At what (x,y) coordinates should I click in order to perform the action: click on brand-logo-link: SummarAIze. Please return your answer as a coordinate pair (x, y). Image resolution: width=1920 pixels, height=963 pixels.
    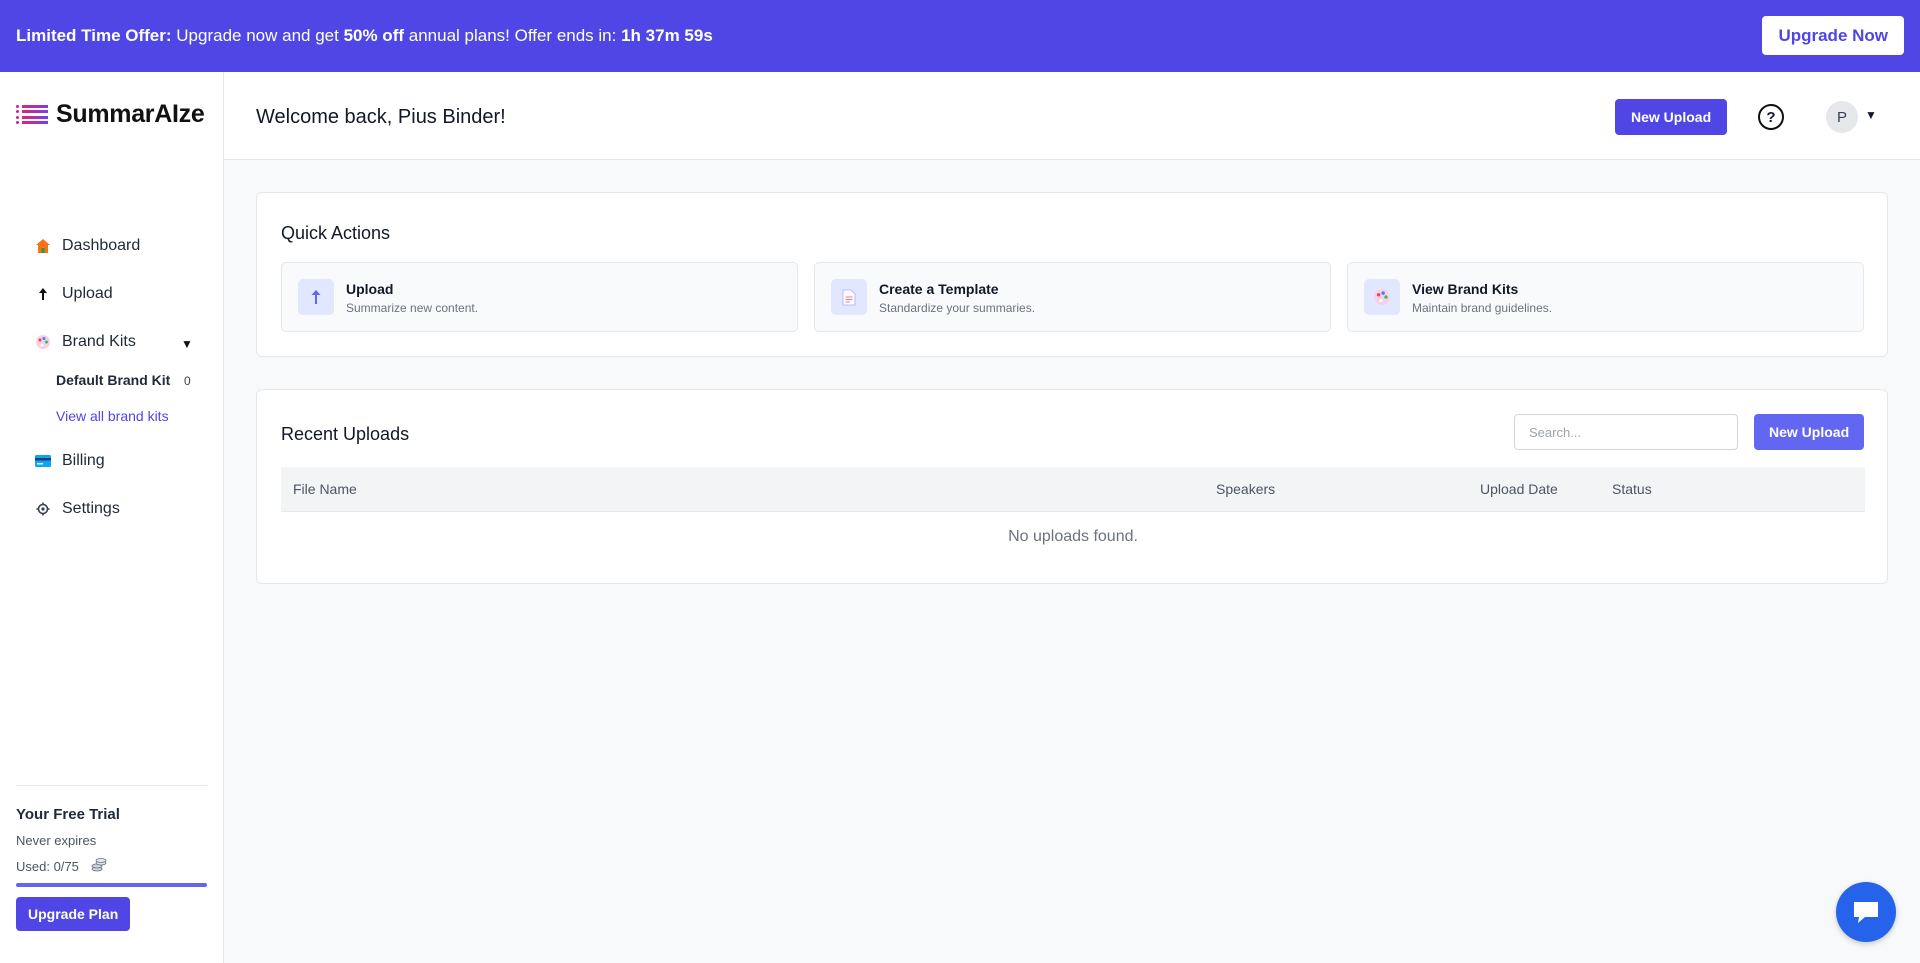
    Looking at the image, I should click on (110, 114).